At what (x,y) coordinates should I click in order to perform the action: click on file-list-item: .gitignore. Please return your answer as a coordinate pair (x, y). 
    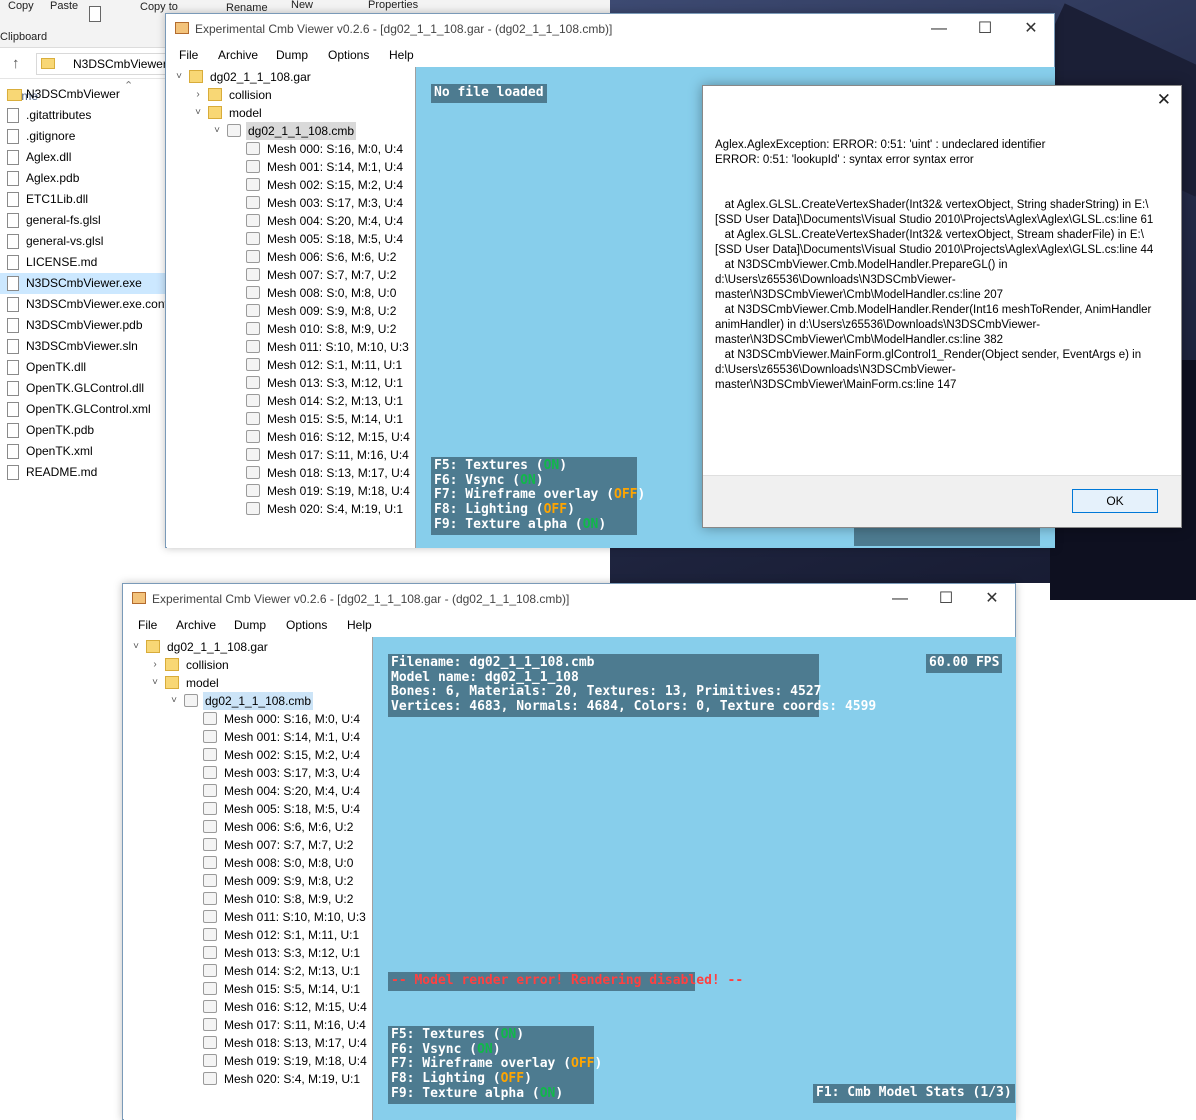
    Looking at the image, I should click on (85, 136).